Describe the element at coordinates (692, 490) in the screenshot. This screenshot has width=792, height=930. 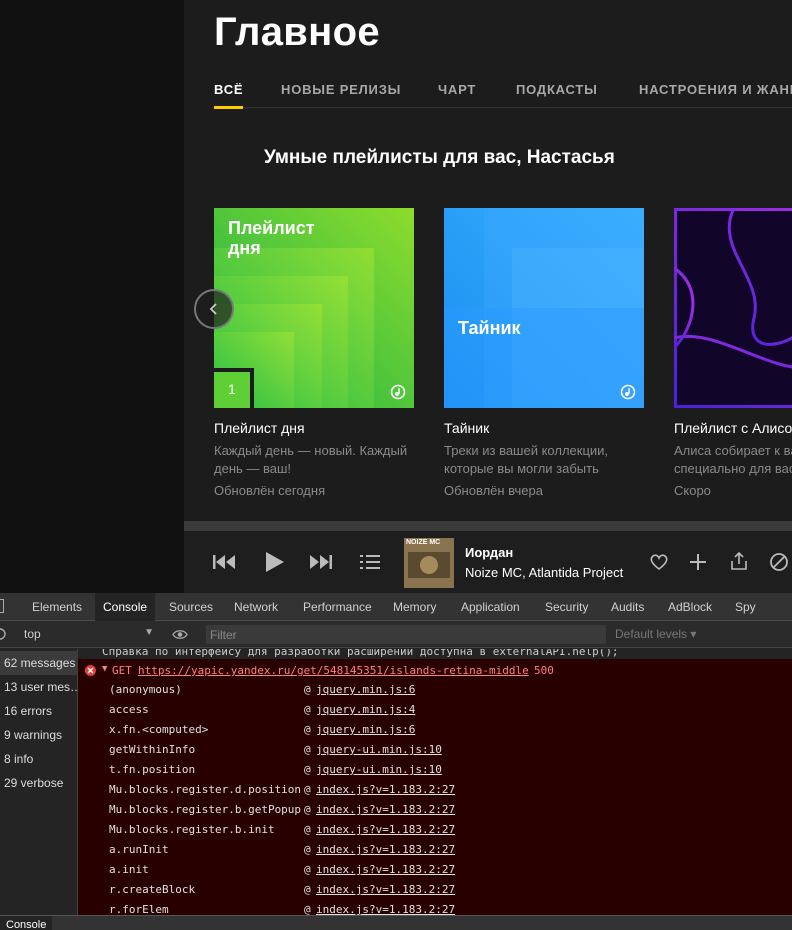
I see `playlist-updated: Скоро` at that location.